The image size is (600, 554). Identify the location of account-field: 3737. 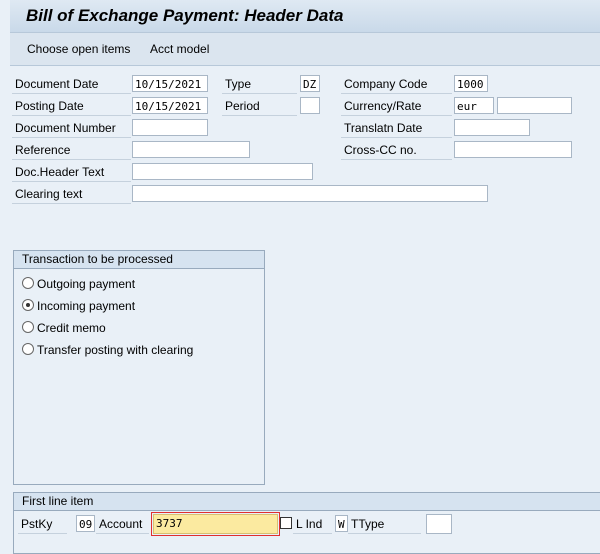
(215, 524).